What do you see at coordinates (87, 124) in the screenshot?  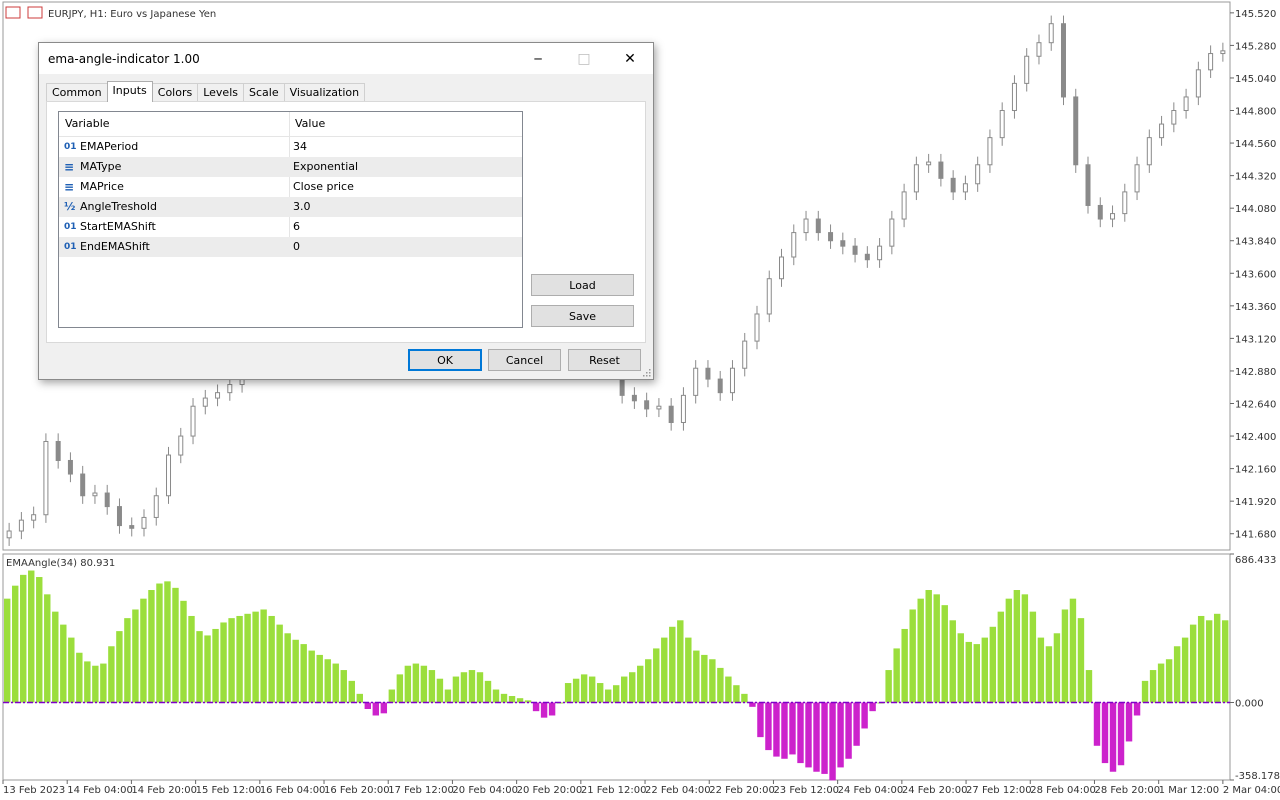 I see `column-header-variable: Variable` at bounding box center [87, 124].